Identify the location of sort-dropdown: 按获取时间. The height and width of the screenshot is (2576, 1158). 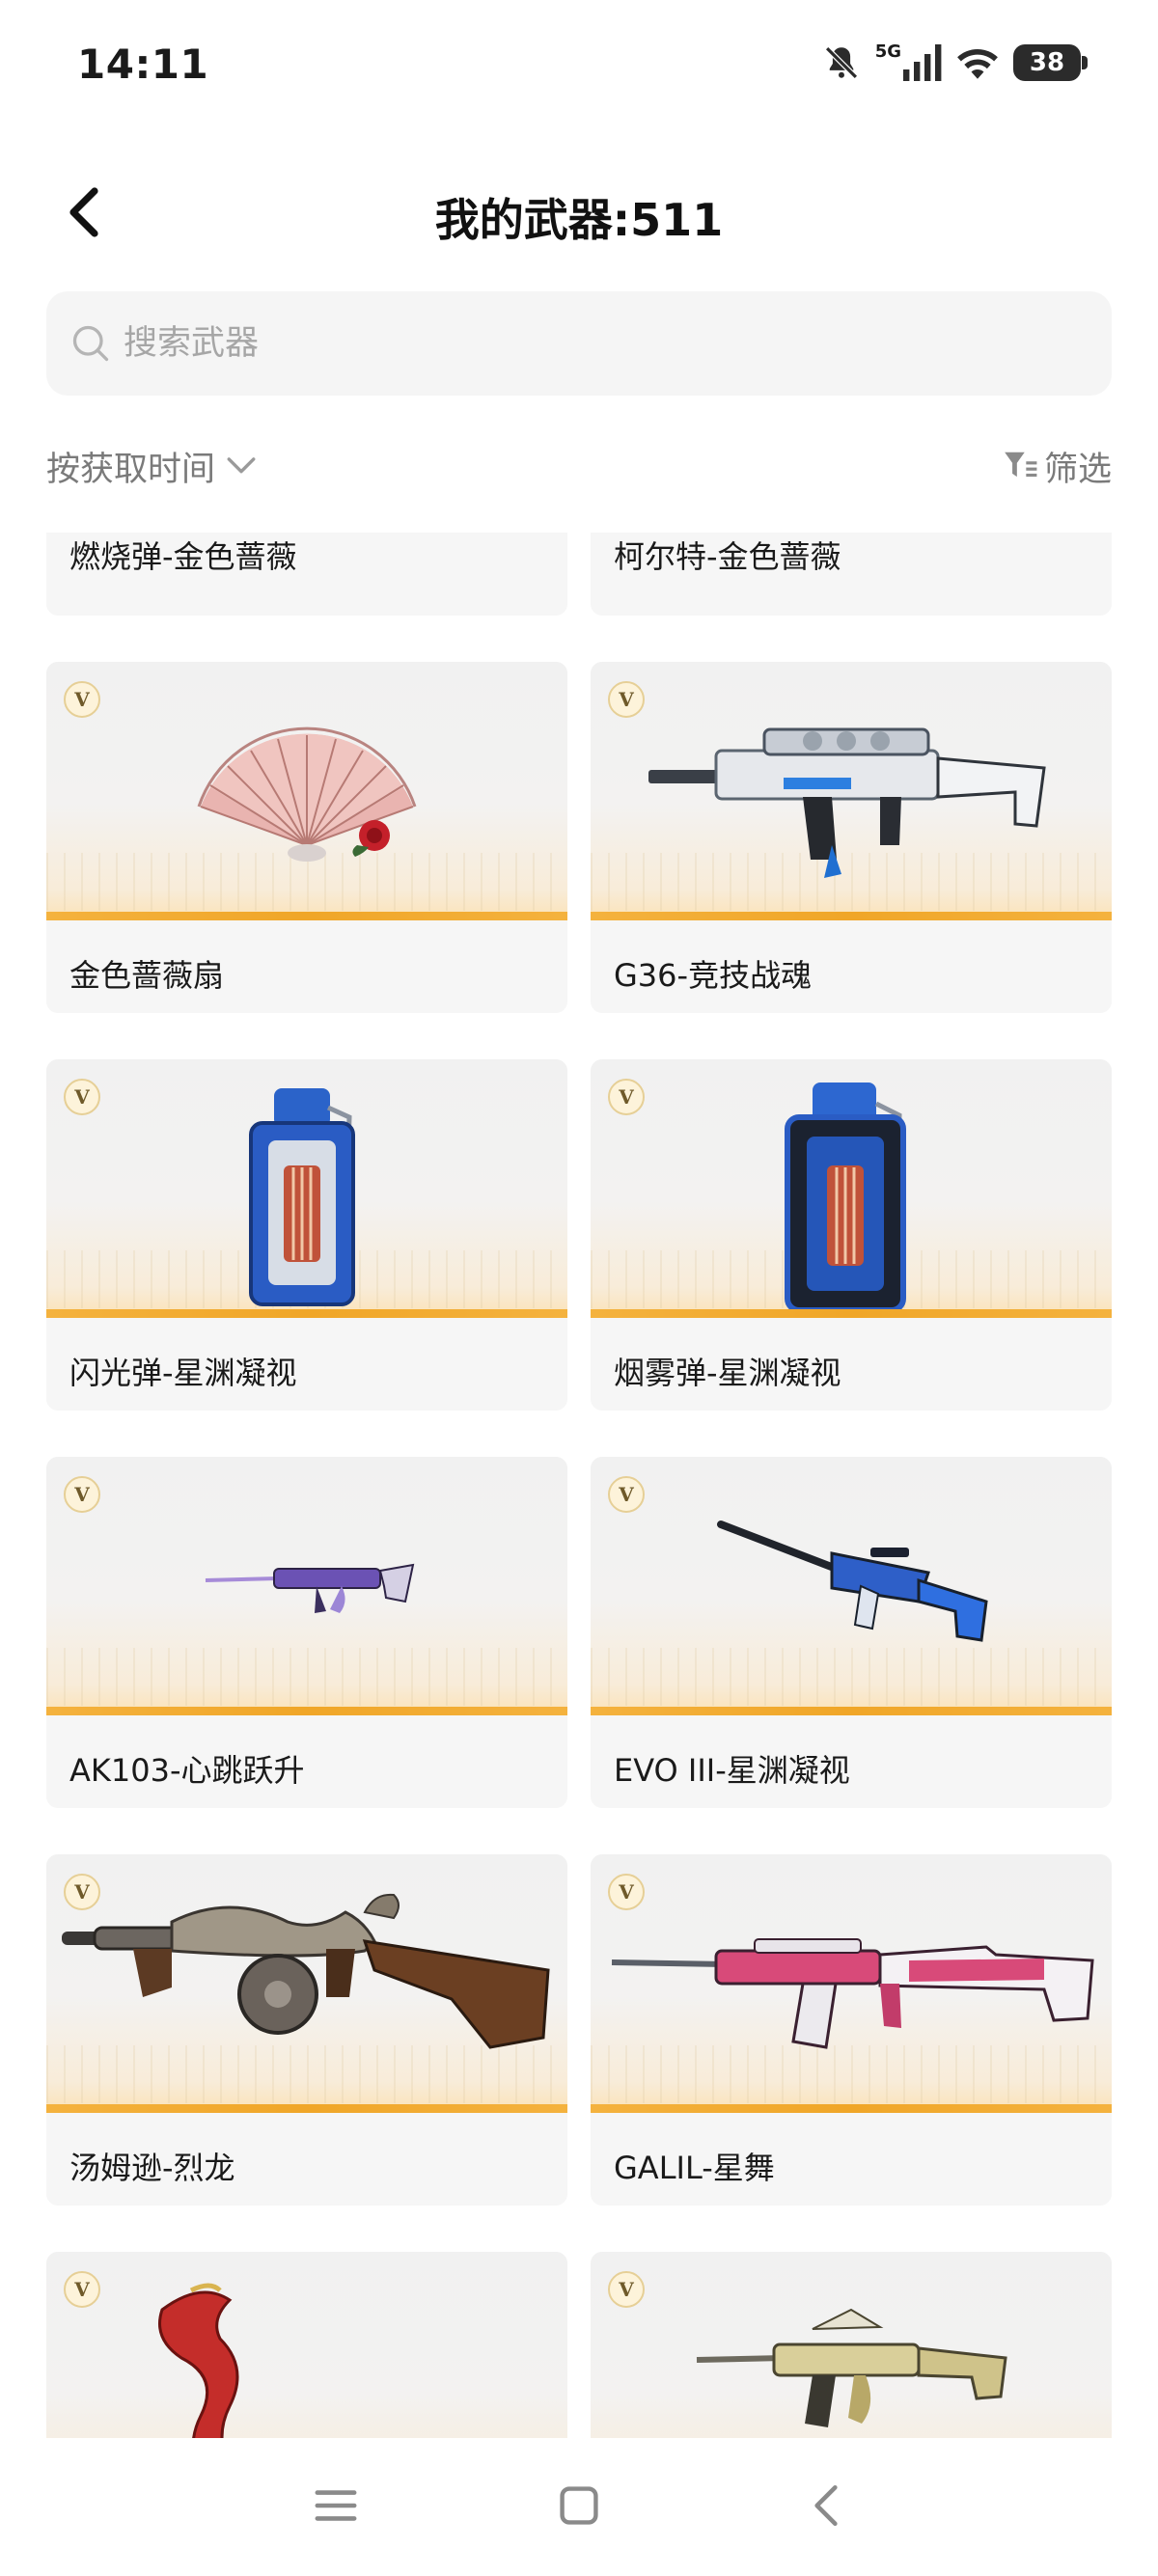
(152, 466).